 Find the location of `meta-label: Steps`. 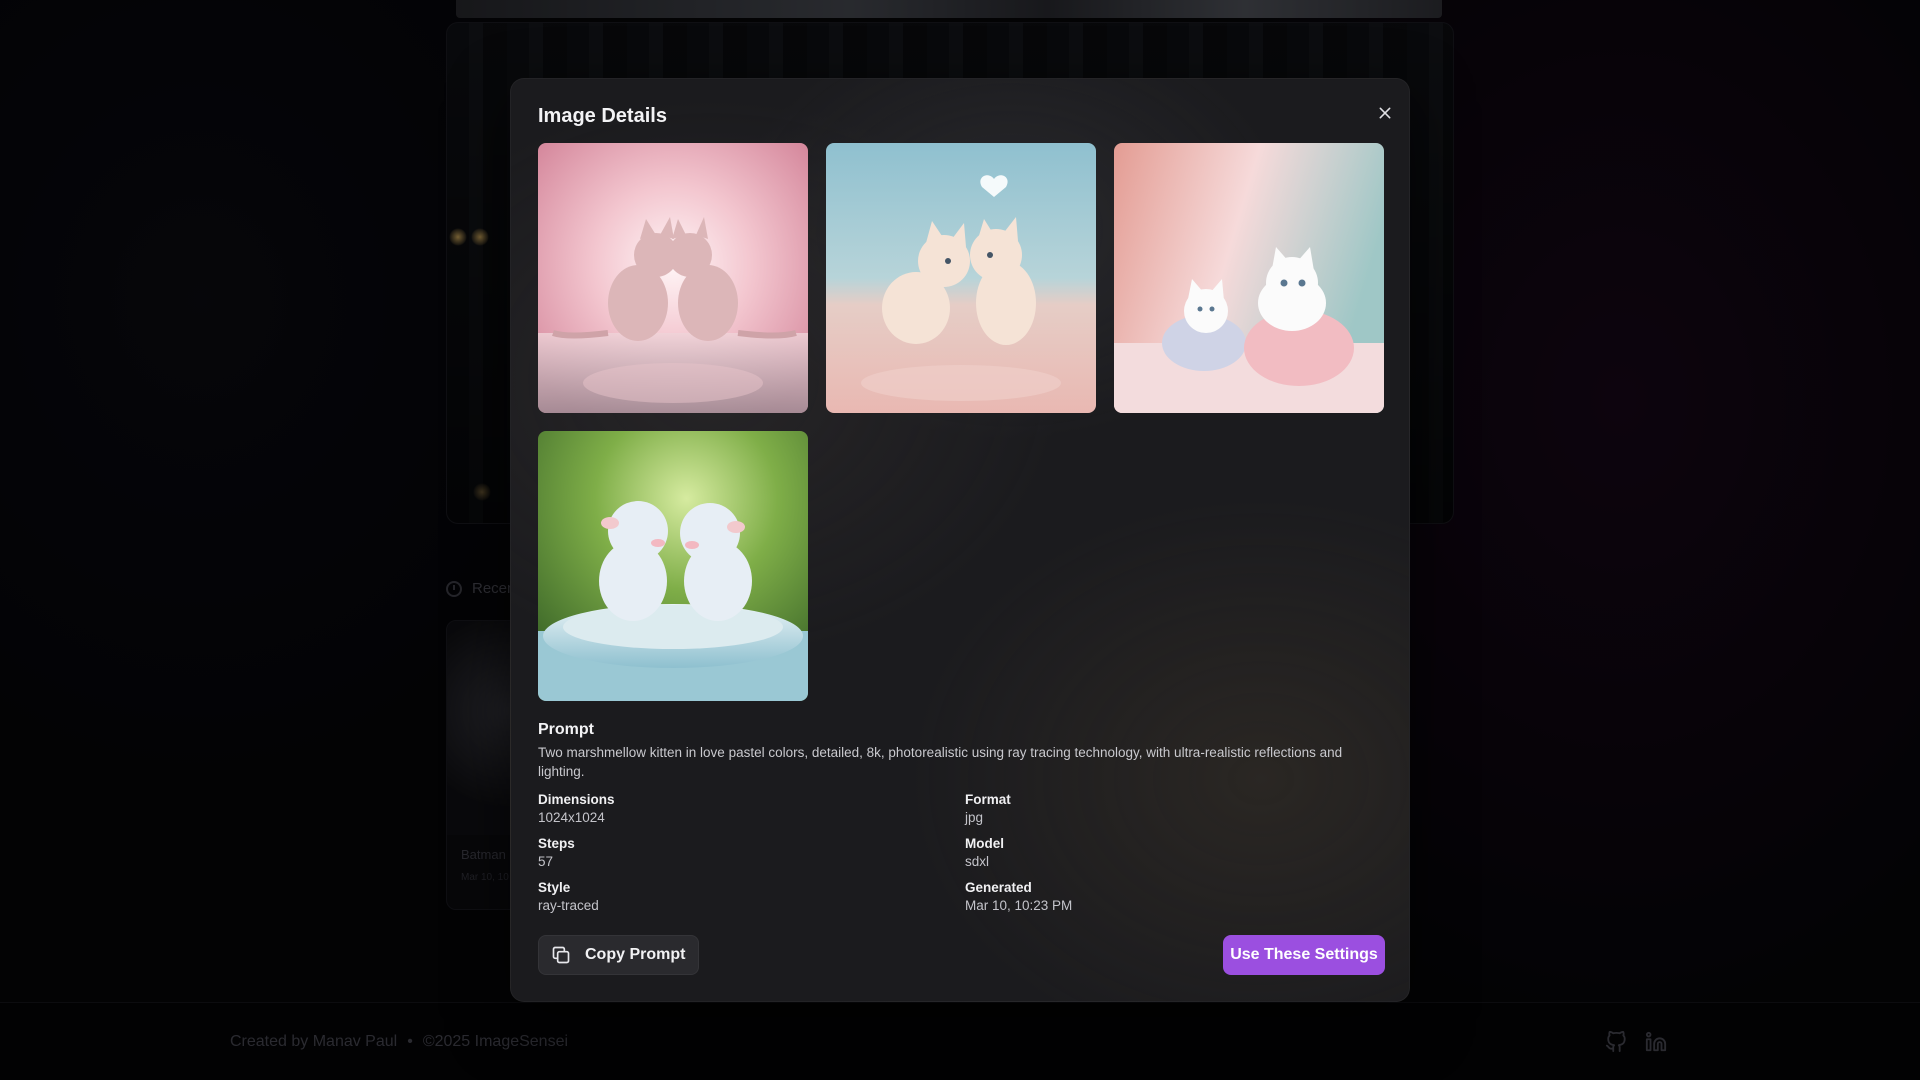

meta-label: Steps is located at coordinates (556, 843).